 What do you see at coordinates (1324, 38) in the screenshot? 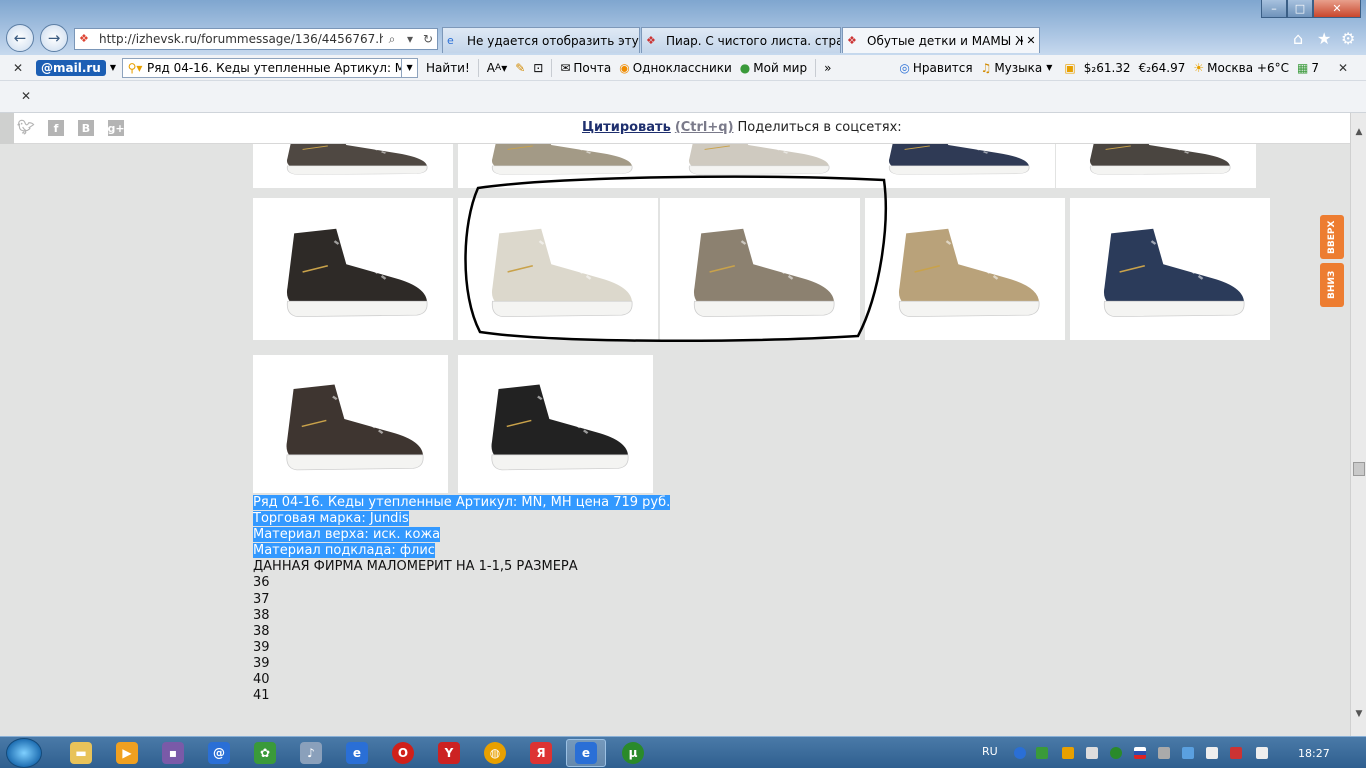
I see `favorites-star-icon: ★` at bounding box center [1324, 38].